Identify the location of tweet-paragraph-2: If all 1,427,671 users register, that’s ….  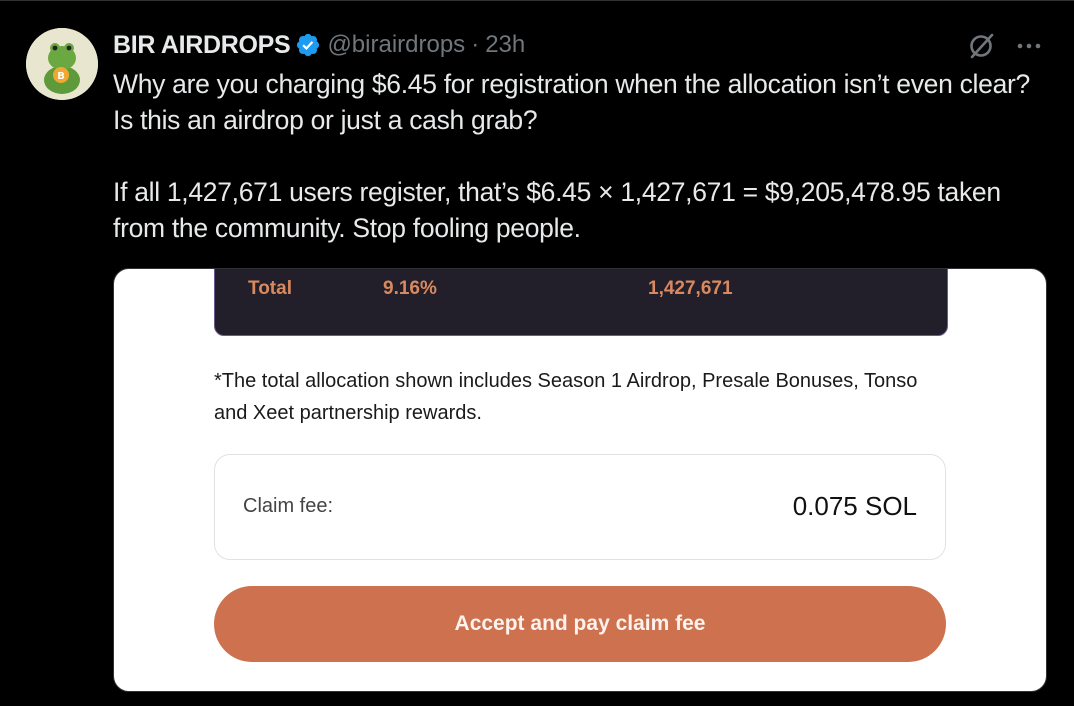
(557, 210).